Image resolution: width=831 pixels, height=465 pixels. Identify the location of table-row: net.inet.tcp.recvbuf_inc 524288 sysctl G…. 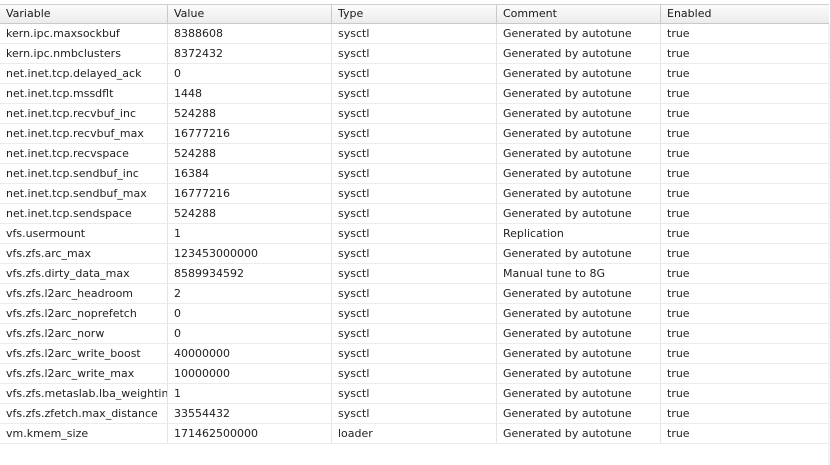
(414, 114).